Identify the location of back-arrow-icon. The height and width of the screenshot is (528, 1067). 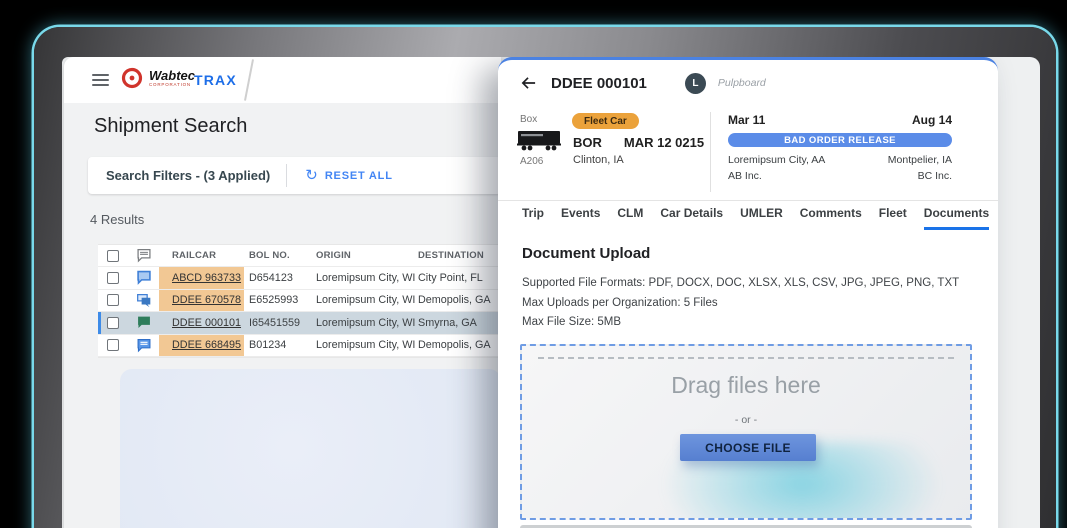
(528, 83).